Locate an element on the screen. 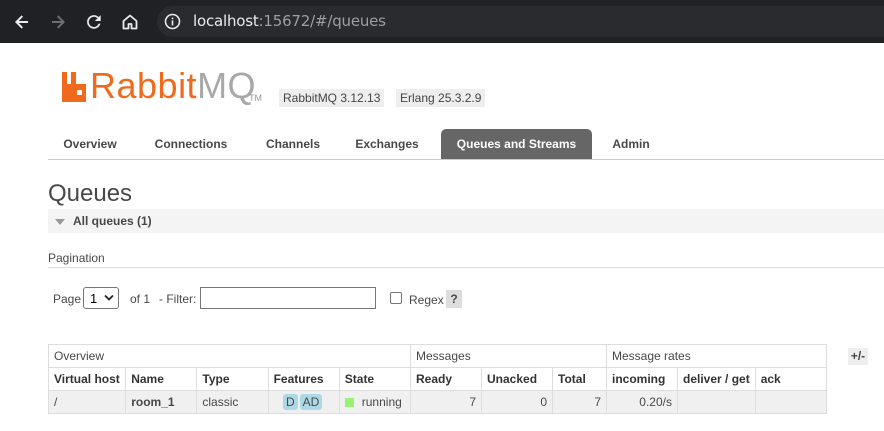  reload-button is located at coordinates (94, 22).